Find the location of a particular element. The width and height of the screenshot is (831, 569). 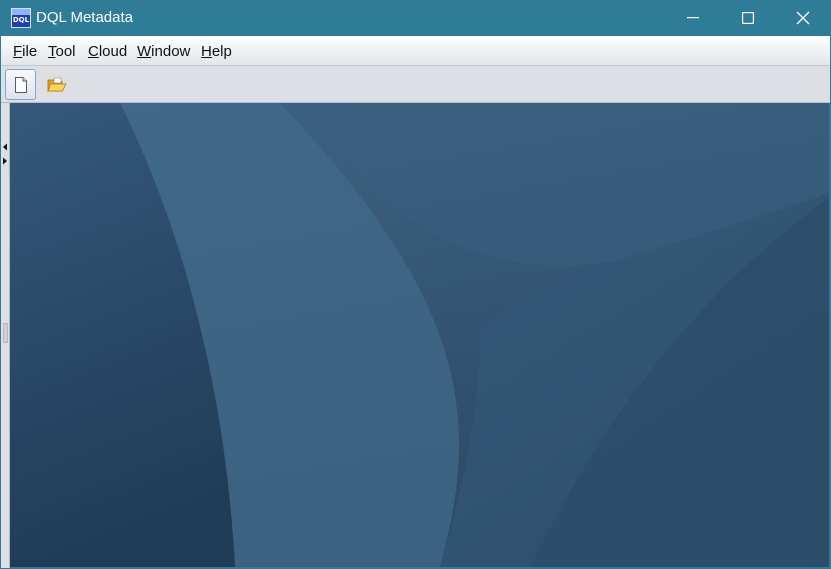

menu-tool-label: ool is located at coordinates (65, 51).